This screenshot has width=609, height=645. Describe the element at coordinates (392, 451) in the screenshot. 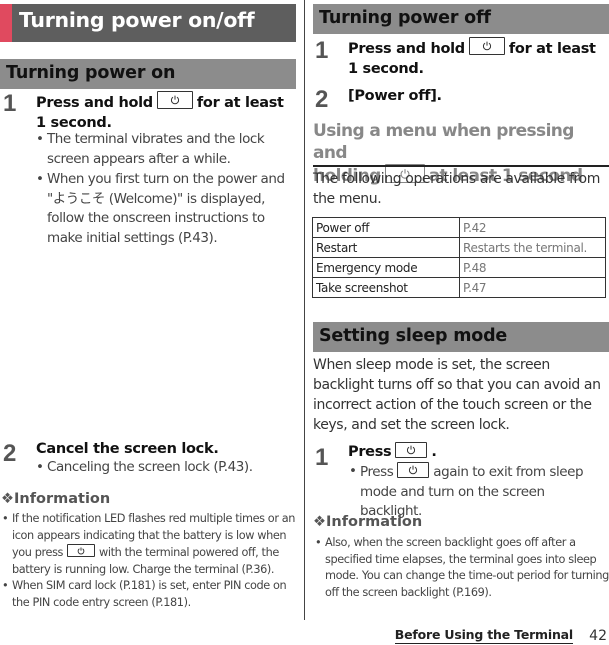

I see `sleep-step-text: Press.` at that location.